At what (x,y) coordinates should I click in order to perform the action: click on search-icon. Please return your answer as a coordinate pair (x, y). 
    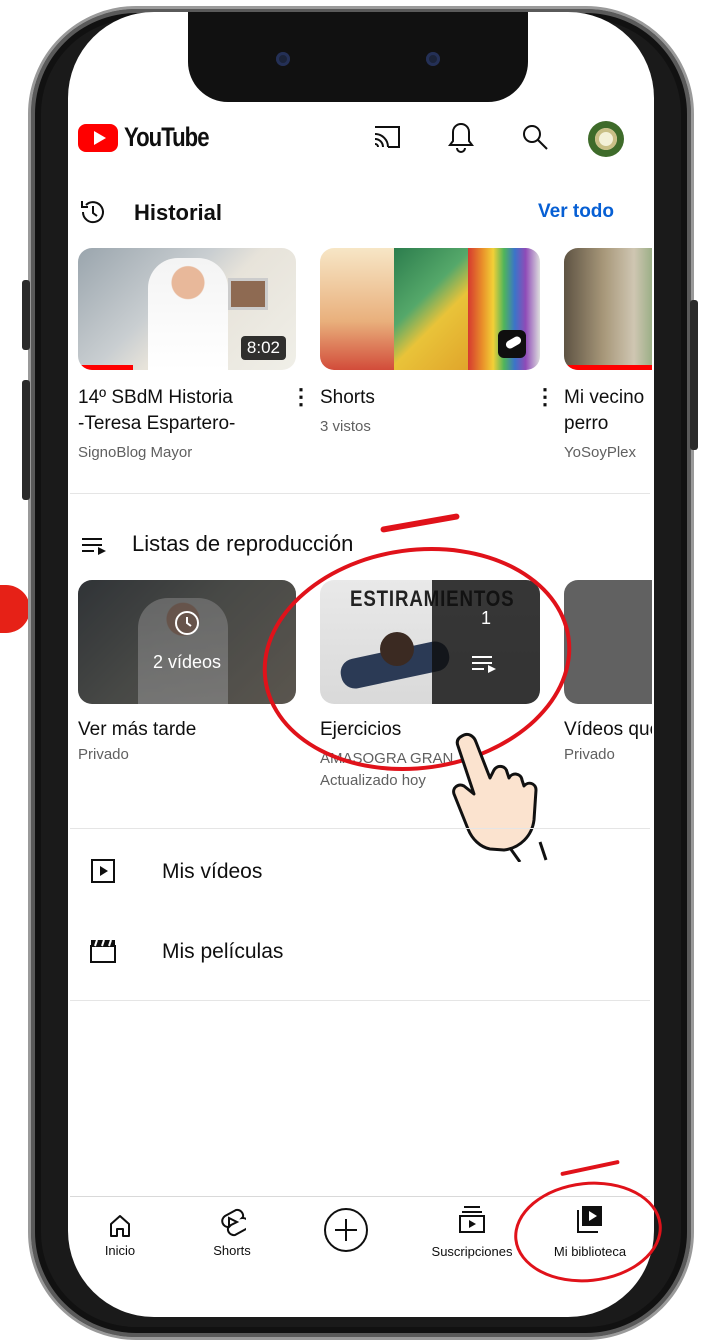
    Looking at the image, I should click on (535, 137).